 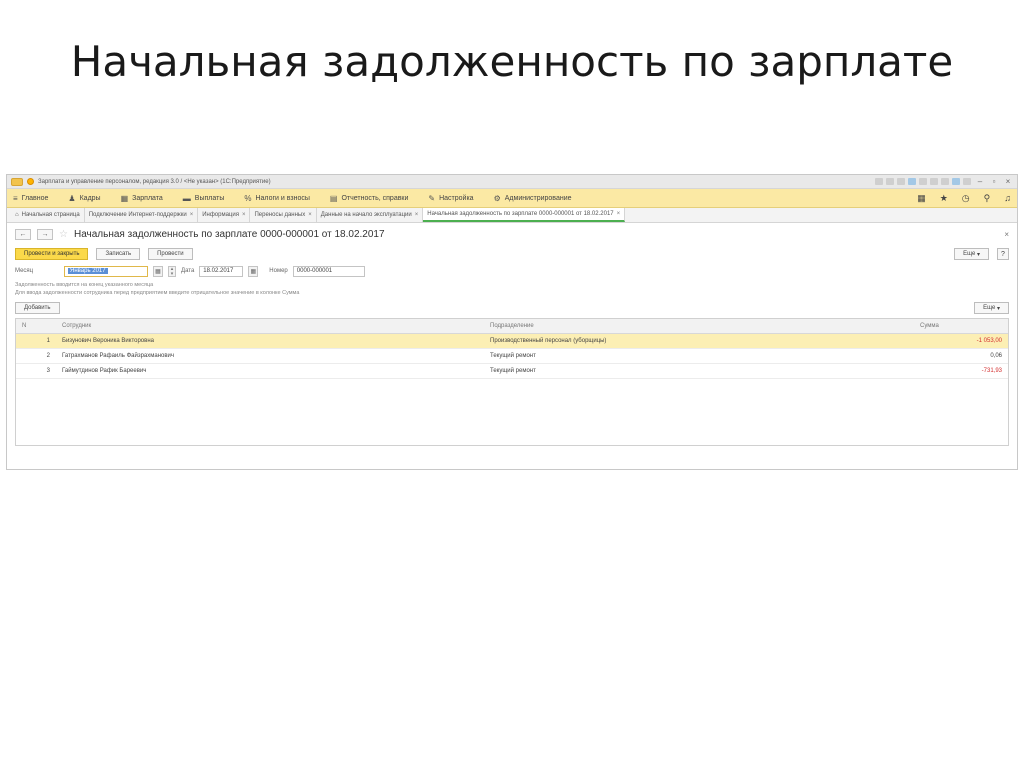 What do you see at coordinates (980, 181) in the screenshot?
I see `minimize-icon: –` at bounding box center [980, 181].